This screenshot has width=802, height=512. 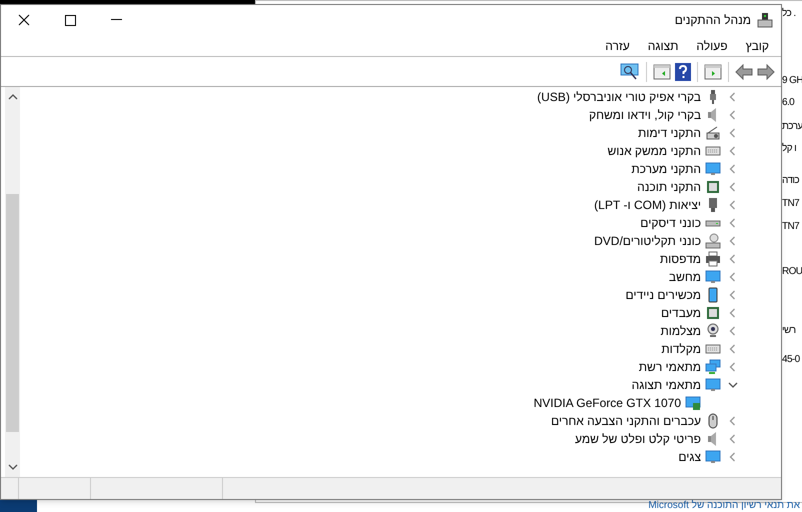 I want to click on tree-item: כונני דיסקים, so click(x=670, y=223).